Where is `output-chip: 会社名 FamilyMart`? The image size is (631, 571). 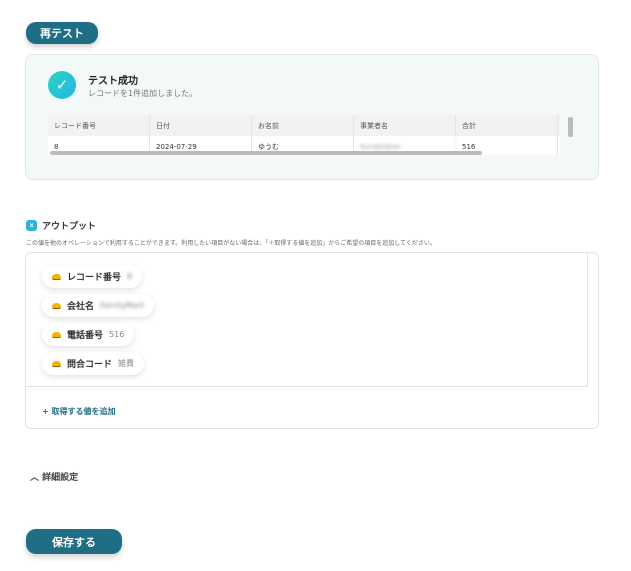
output-chip: 会社名 FamilyMart is located at coordinates (98, 305).